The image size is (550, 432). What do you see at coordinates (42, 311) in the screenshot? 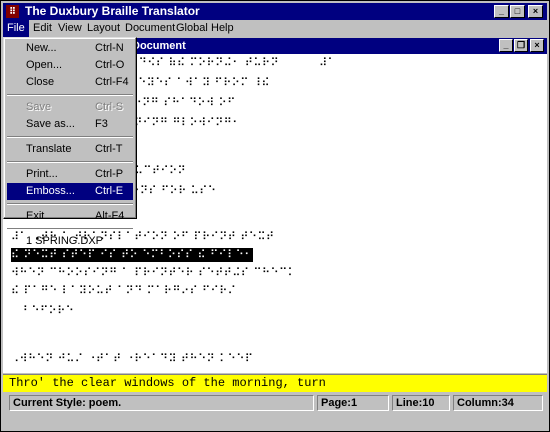
I see `braille-line: ⠃⠑⠋⠕⠗⠑` at bounding box center [42, 311].